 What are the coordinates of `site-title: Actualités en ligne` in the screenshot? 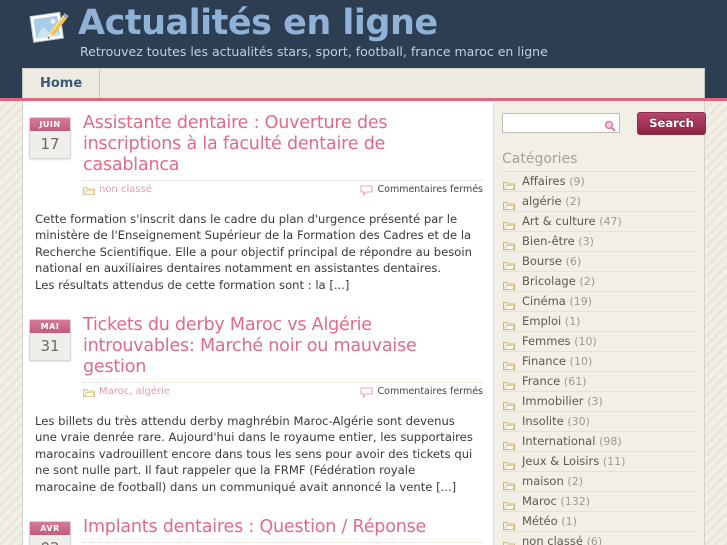 It's located at (258, 23).